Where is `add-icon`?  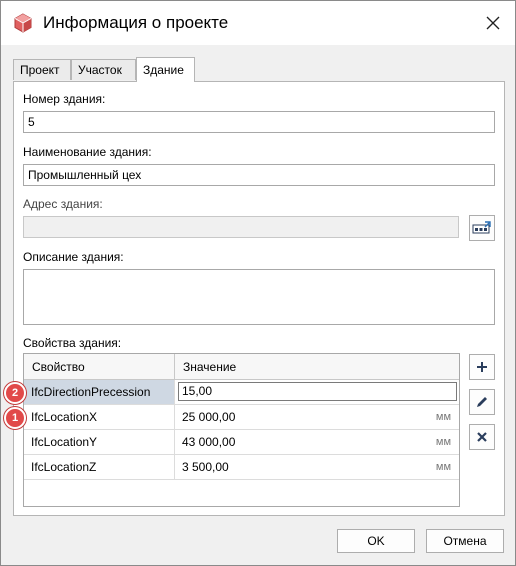 add-icon is located at coordinates (482, 367).